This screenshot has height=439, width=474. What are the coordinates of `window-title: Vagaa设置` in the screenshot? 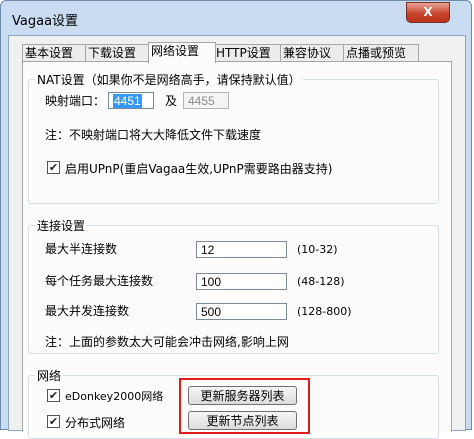 It's located at (45, 21).